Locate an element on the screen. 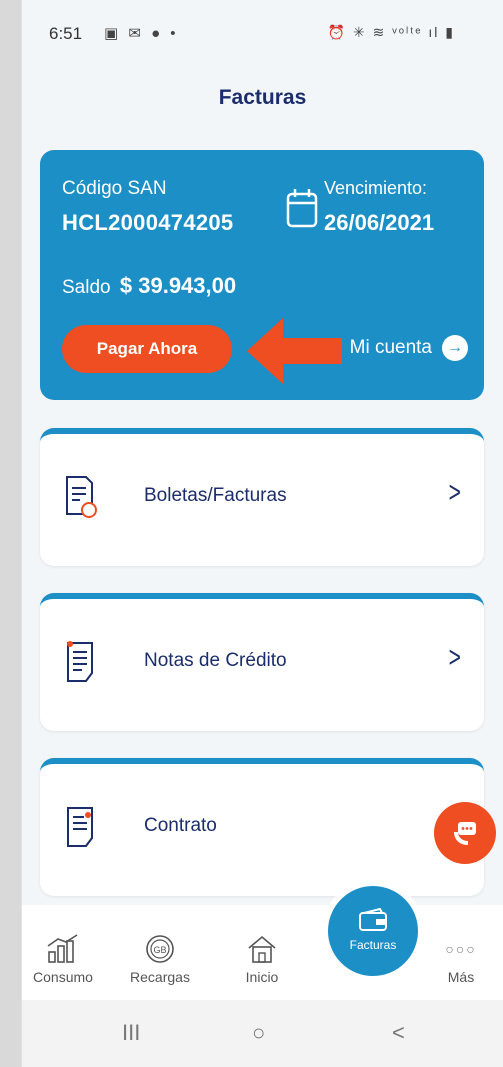 This screenshot has width=503, height=1067. menu-item-label: Boletas/Facturas is located at coordinates (215, 495).